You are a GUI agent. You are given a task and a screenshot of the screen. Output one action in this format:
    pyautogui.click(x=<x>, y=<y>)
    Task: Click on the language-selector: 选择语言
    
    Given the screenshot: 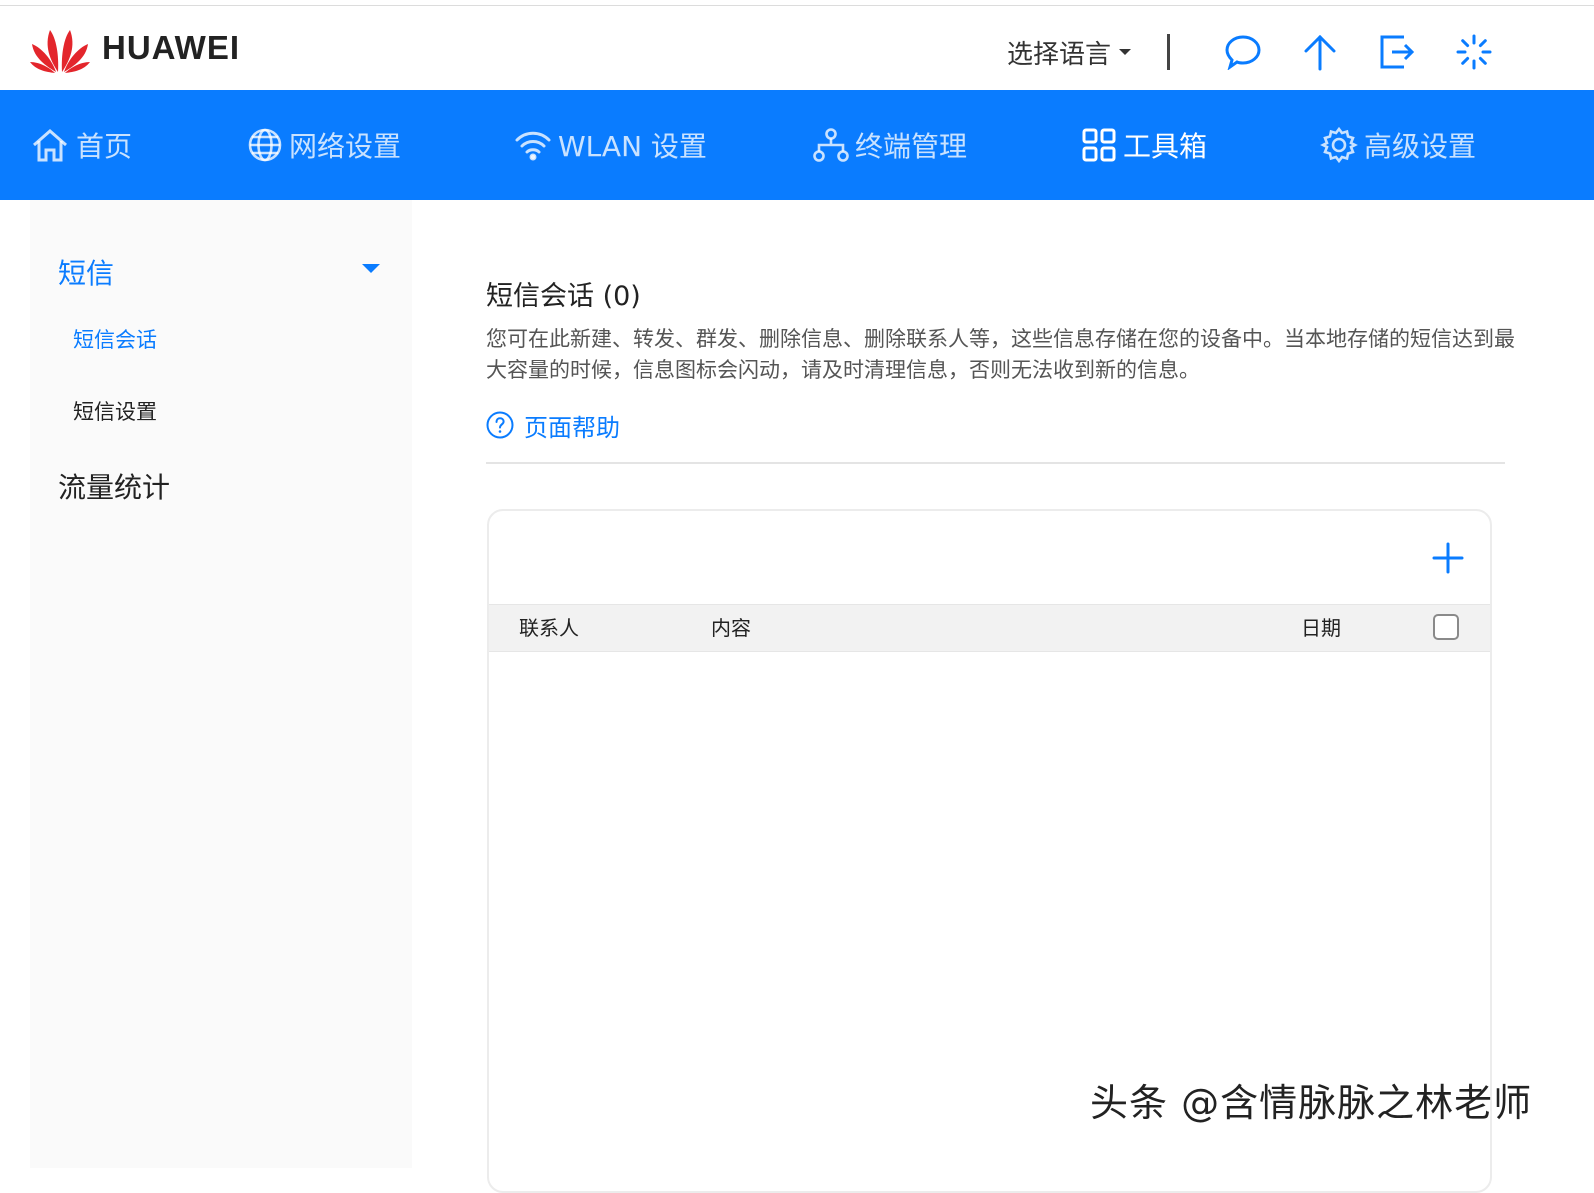 What is the action you would take?
    pyautogui.click(x=1069, y=52)
    